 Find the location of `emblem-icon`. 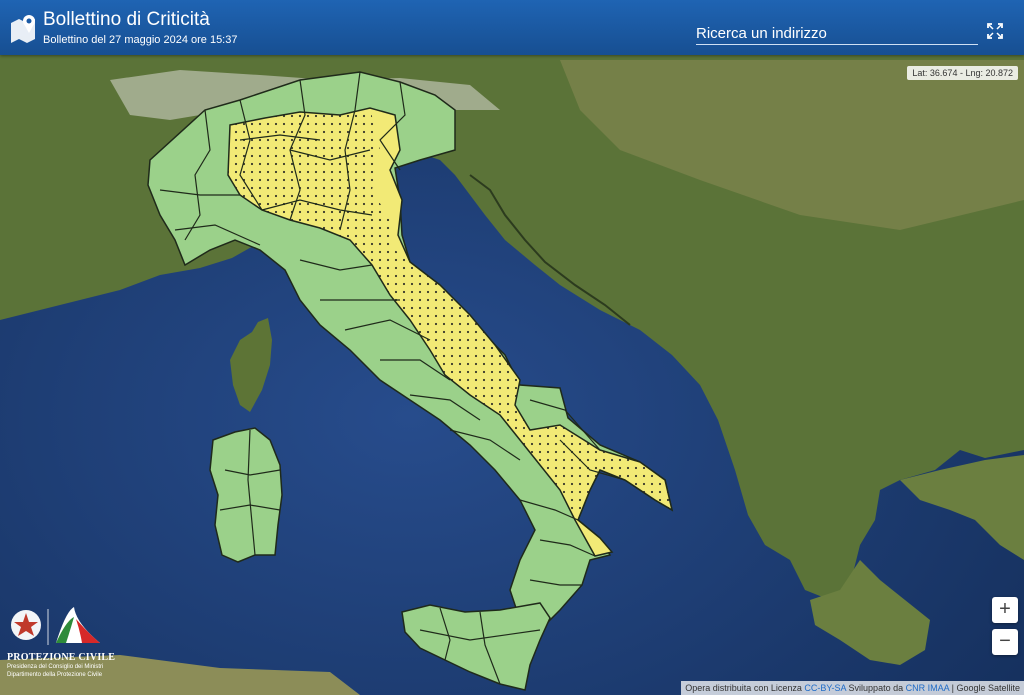

emblem-icon is located at coordinates (26, 625).